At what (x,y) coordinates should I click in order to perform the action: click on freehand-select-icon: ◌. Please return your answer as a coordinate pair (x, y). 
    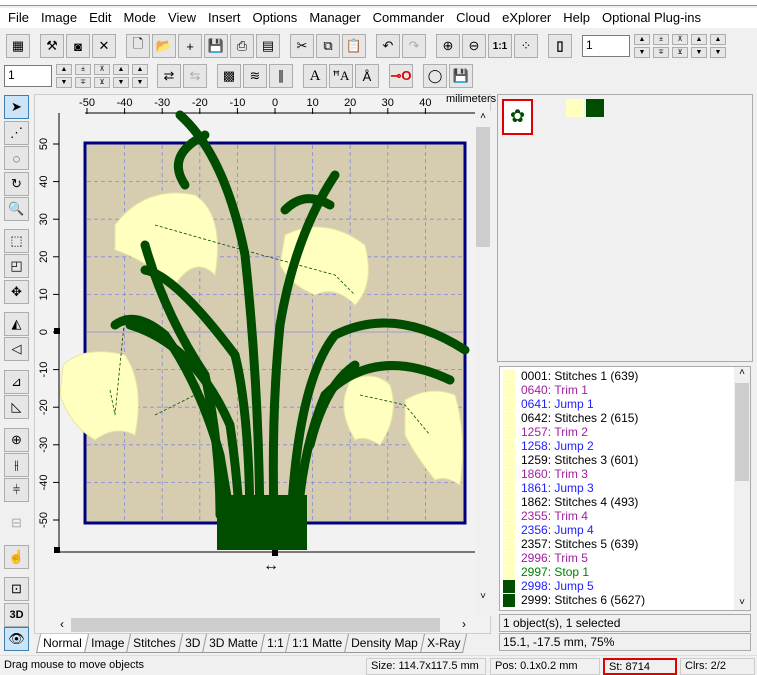
    Looking at the image, I should click on (16, 158).